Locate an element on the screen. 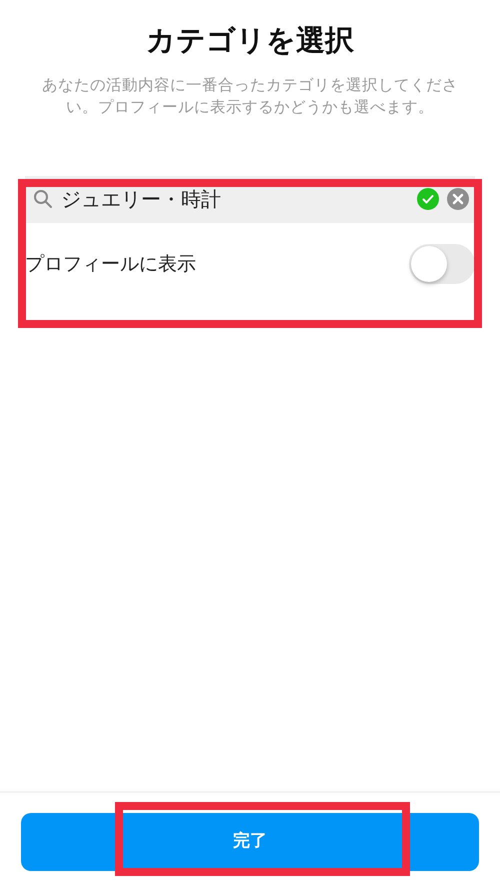 This screenshot has height=889, width=500. toggle-label: プロフィールに表示 is located at coordinates (110, 264).